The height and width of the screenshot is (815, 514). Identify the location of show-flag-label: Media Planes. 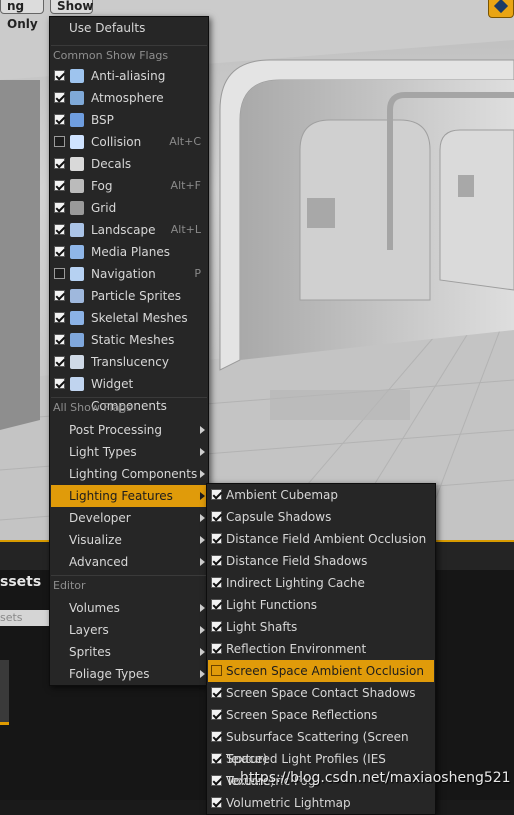
(131, 252).